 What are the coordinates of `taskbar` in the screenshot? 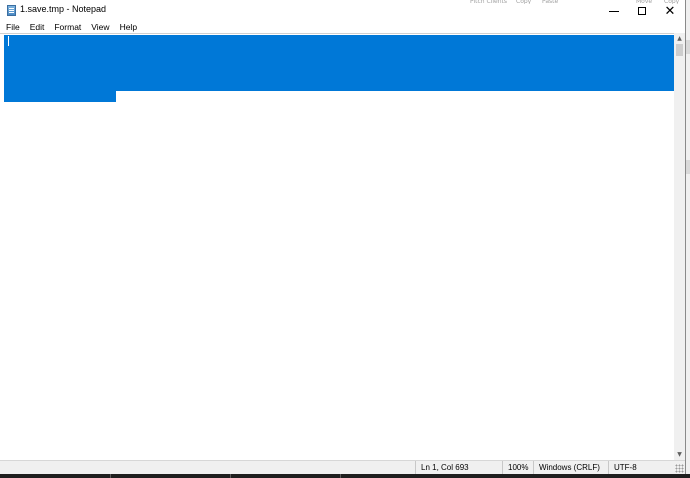 It's located at (345, 476).